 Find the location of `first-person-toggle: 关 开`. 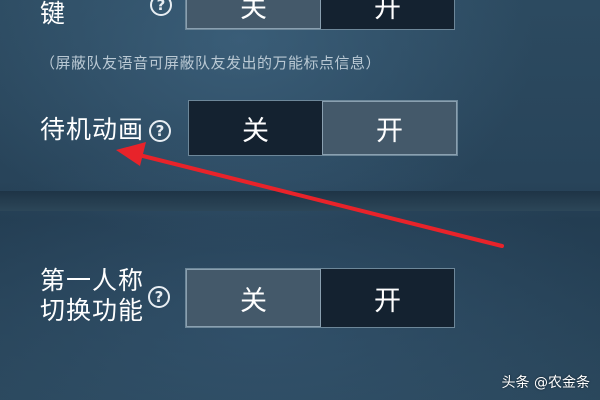

first-person-toggle: 关 开 is located at coordinates (320, 298).